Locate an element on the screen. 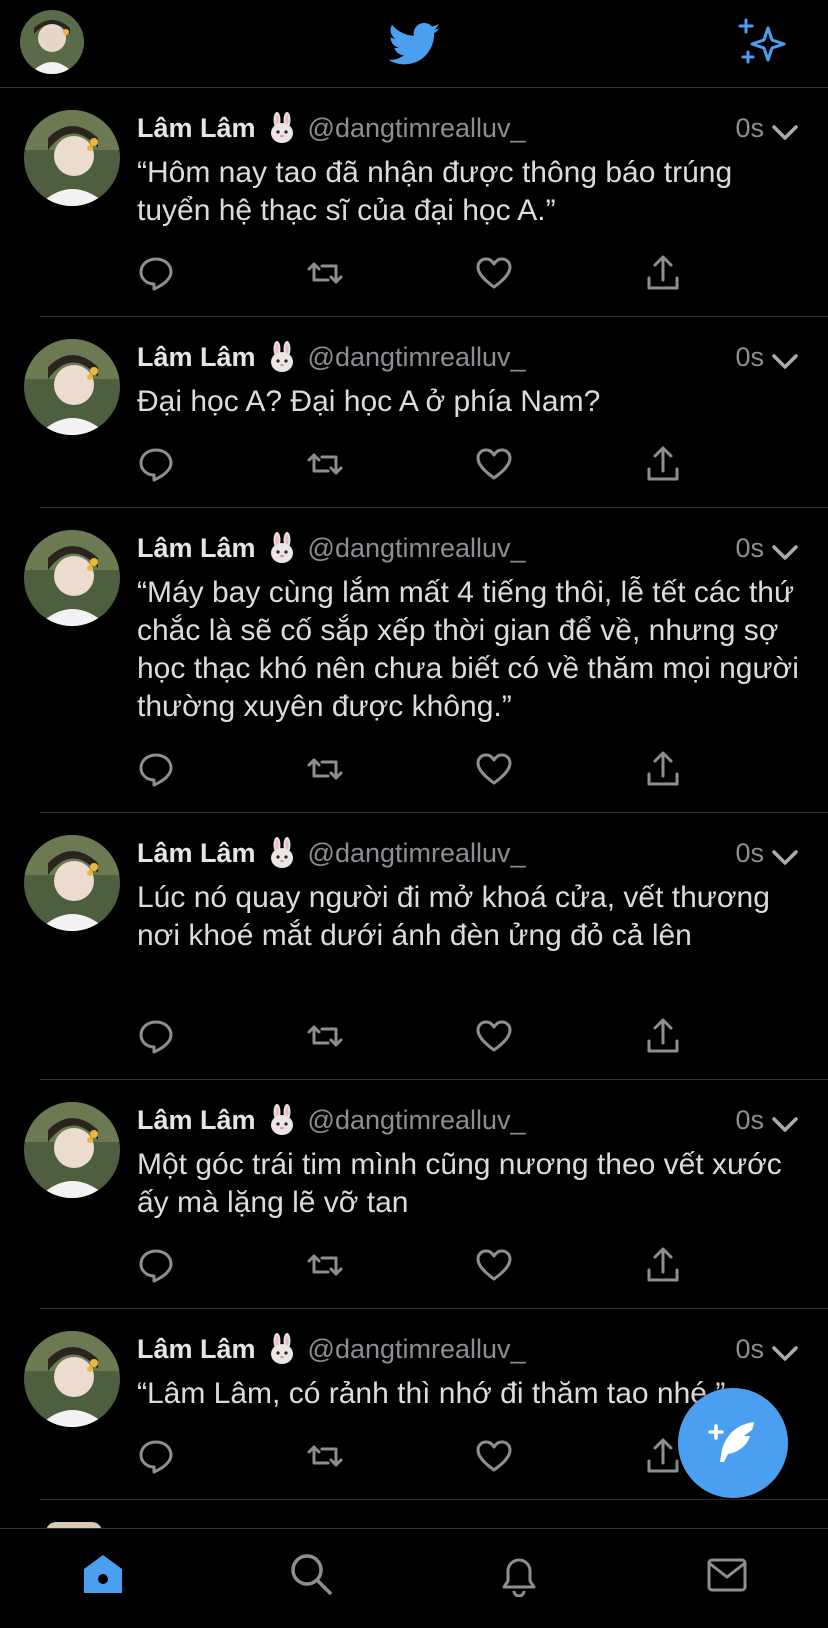 The height and width of the screenshot is (1628, 828). messages-envelope-icon is located at coordinates (727, 1574).